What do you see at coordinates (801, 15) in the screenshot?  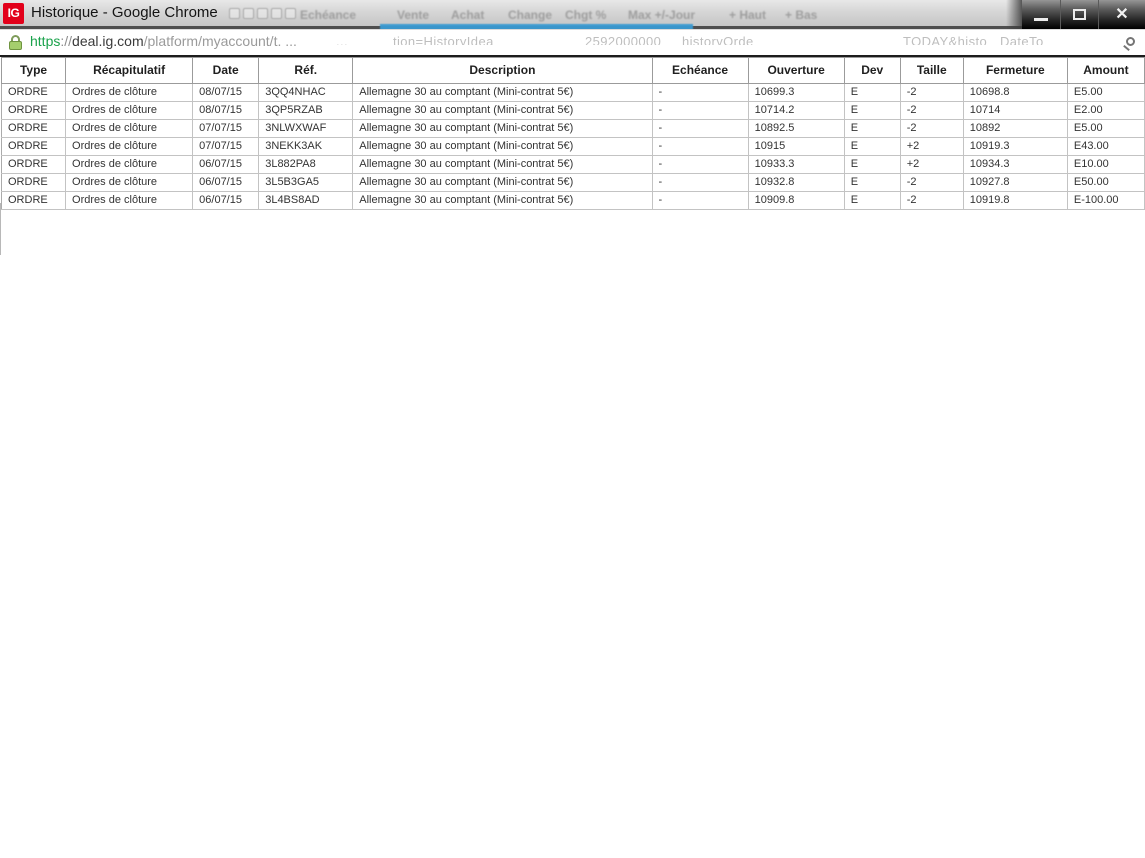 I see `ghost-column-label: + Bas` at bounding box center [801, 15].